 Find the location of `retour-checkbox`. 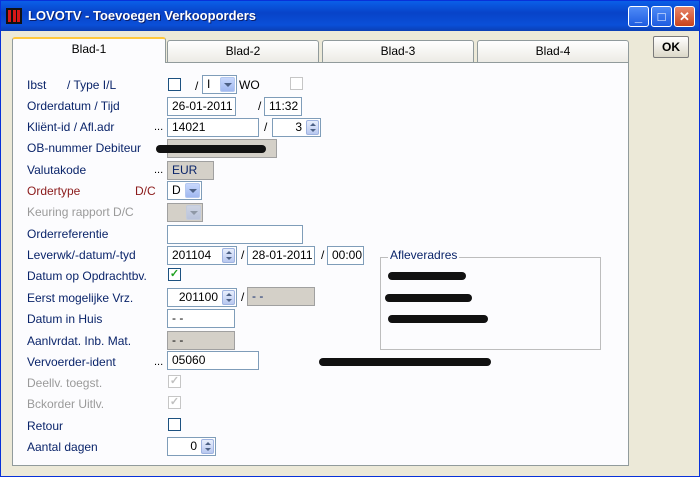

retour-checkbox is located at coordinates (174, 424).